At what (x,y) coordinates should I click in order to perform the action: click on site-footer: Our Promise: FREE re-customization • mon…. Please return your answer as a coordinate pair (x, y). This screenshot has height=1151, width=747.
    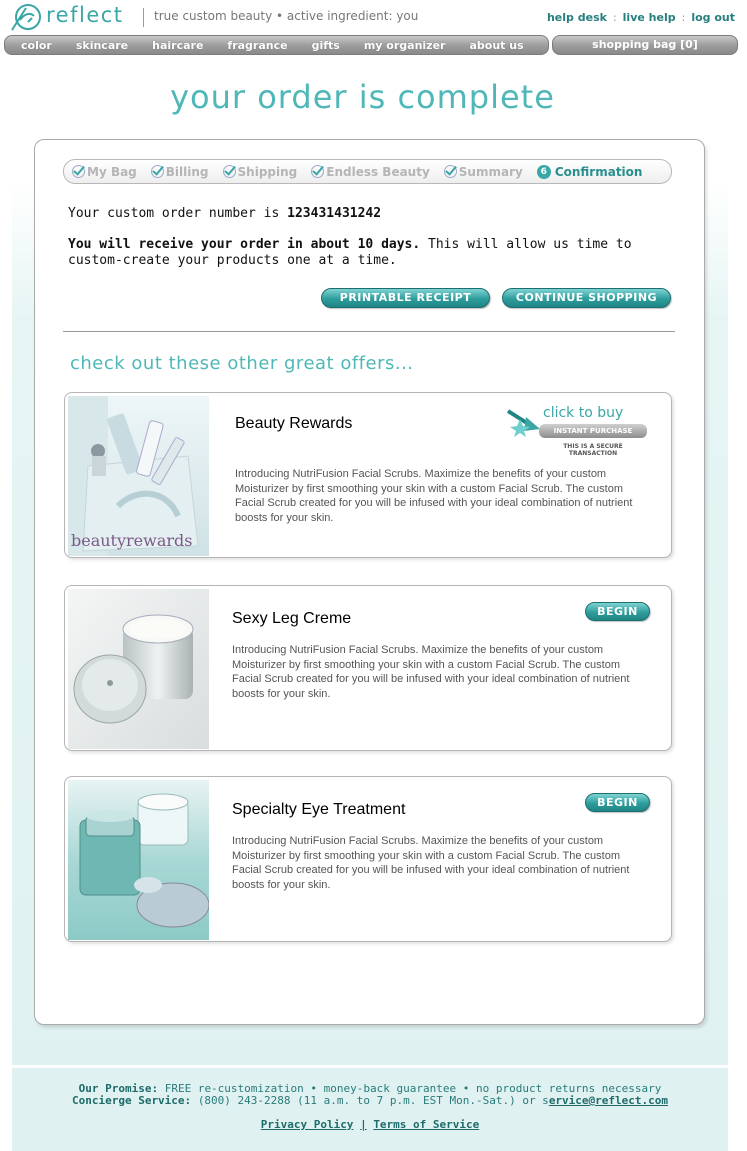
    Looking at the image, I should click on (370, 1109).